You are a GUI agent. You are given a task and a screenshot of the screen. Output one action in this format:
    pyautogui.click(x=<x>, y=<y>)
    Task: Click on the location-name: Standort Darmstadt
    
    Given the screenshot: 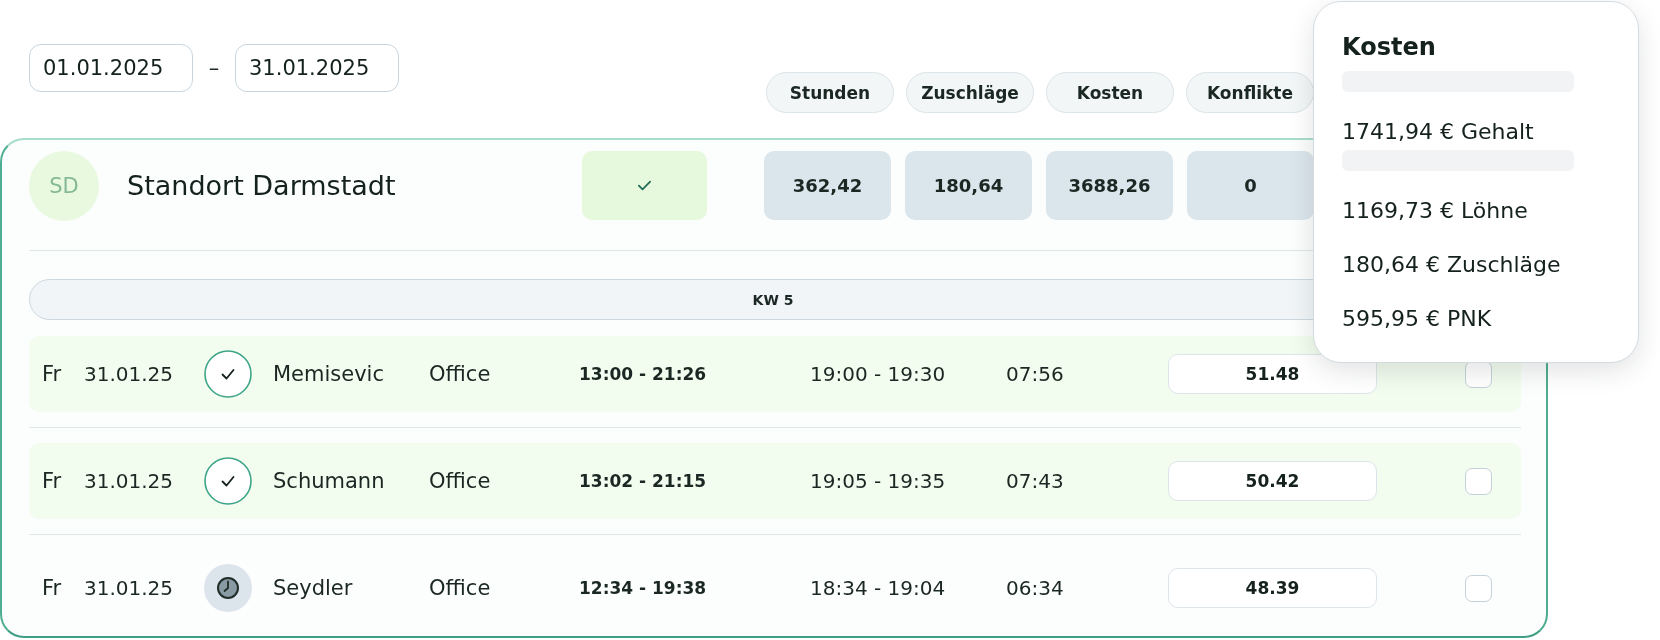 What is the action you would take?
    pyautogui.click(x=262, y=185)
    